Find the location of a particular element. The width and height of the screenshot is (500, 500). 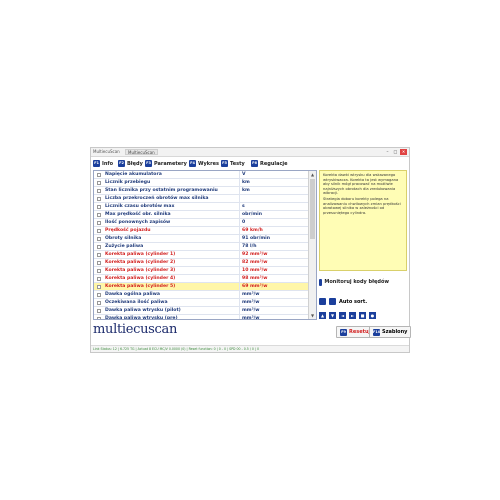

param-name: Napięcie akumulatora is located at coordinates (133, 174).